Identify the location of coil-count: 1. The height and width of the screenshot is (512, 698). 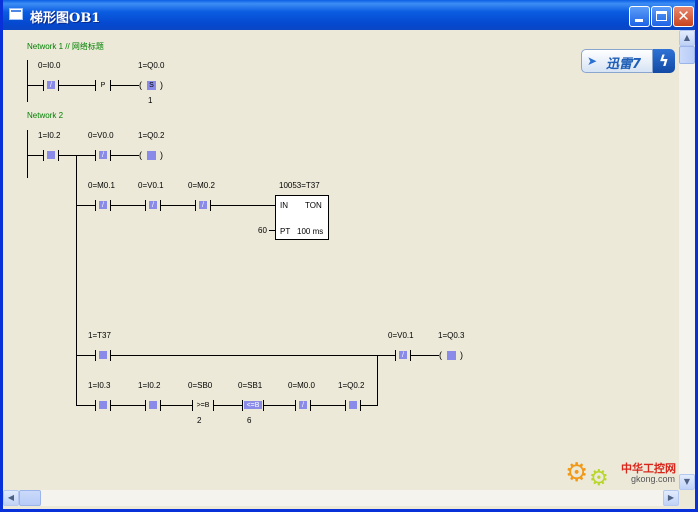
(150, 100).